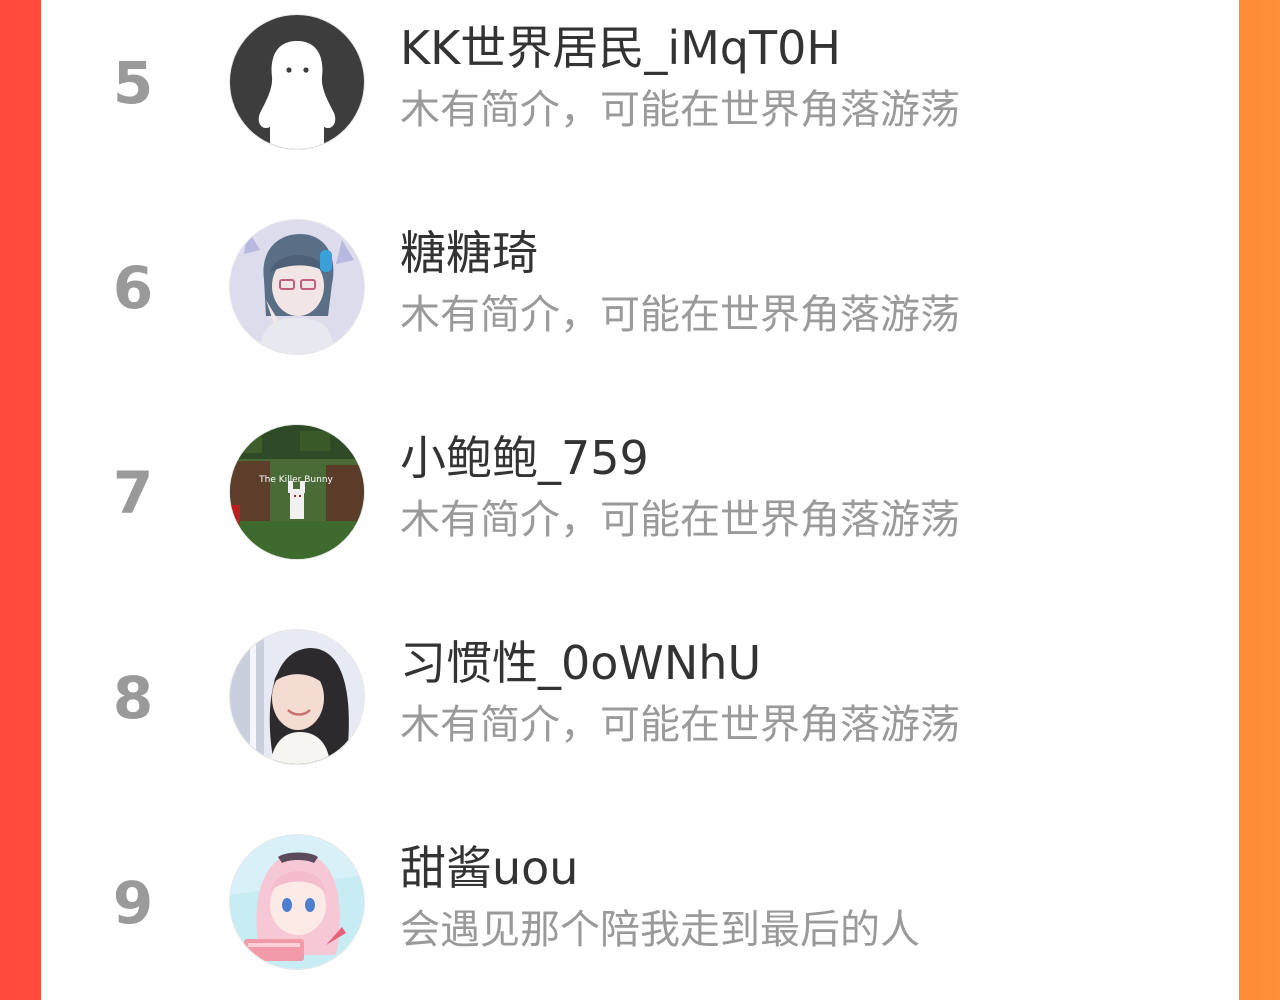  I want to click on ranking-row: 6 糖糖琦 木有简介，可能在世界角落游荡, so click(640, 292).